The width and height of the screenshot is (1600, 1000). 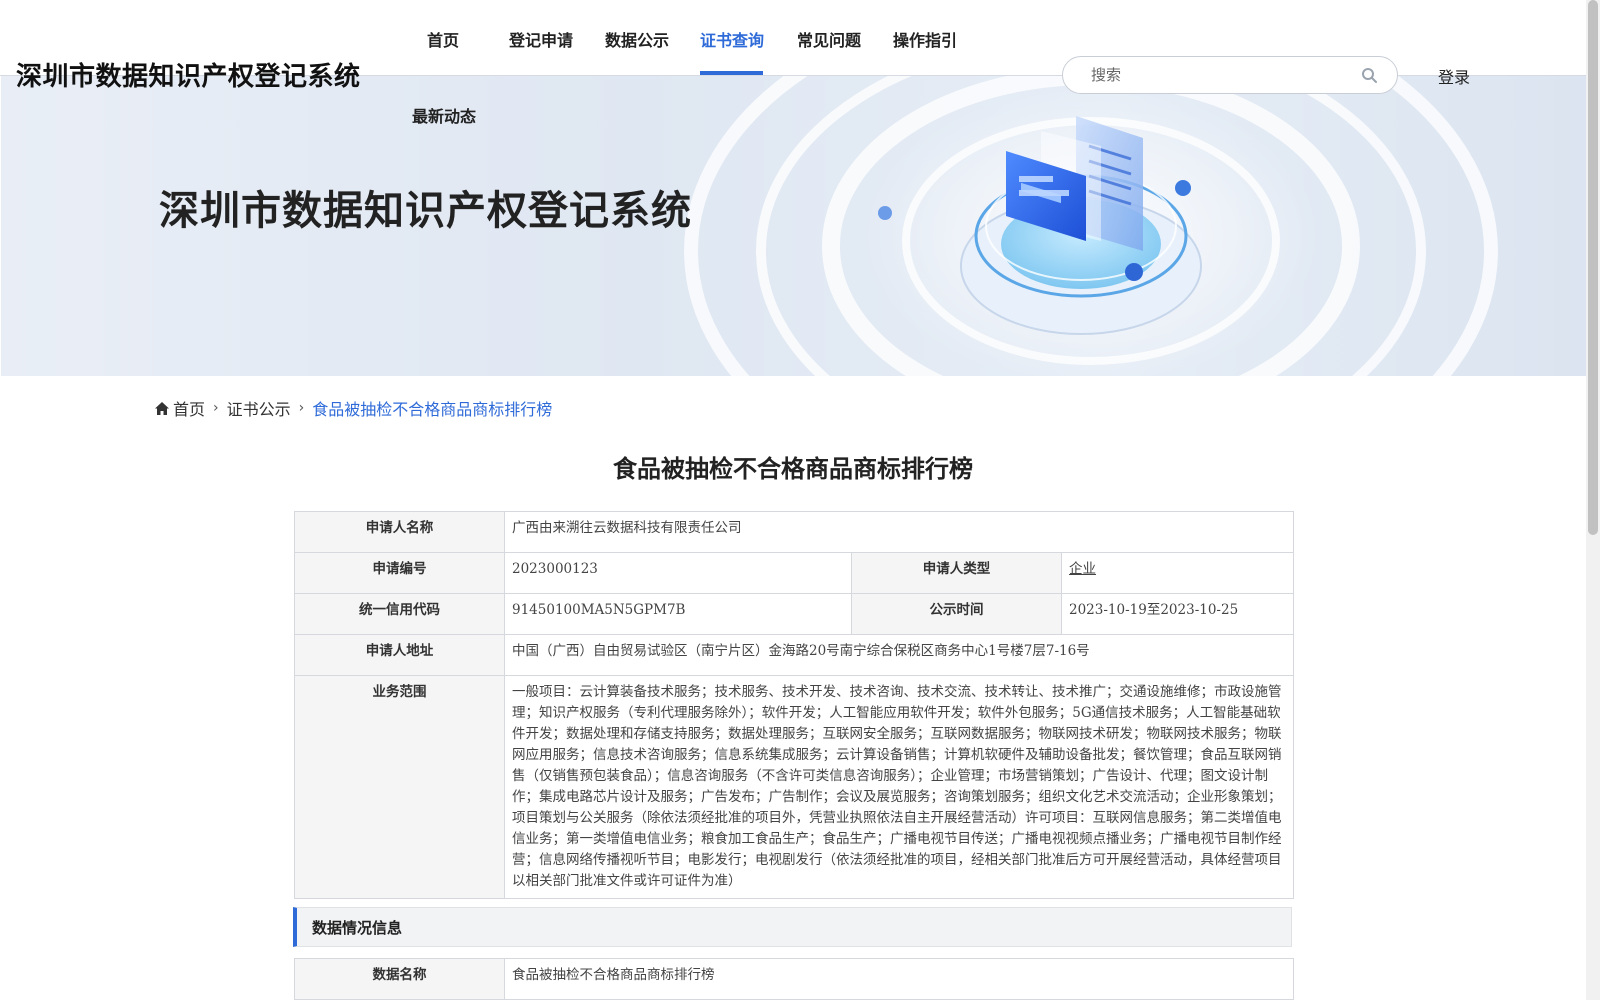 I want to click on breadcrumb: 首页 › 证书公示 › 食品被抽检不合格商品商标排行榜, so click(x=353, y=408).